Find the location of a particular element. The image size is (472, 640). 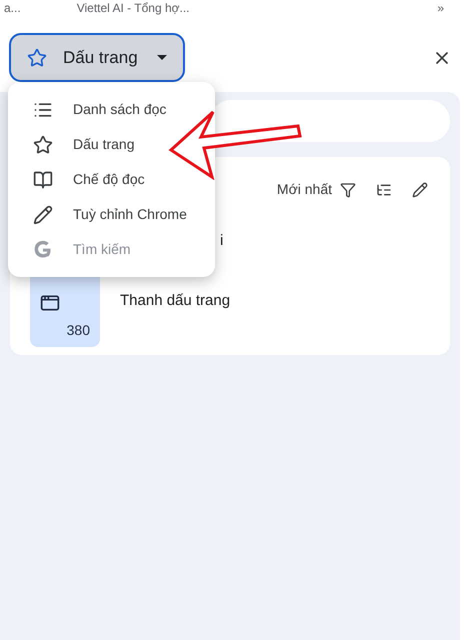

book-icon is located at coordinates (43, 180).